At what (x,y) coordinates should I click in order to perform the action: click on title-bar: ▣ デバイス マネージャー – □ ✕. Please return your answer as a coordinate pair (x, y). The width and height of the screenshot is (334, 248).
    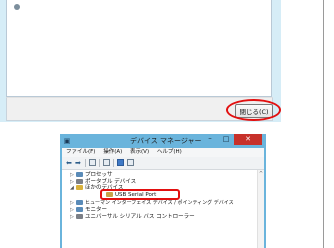
    Looking at the image, I should click on (163, 141).